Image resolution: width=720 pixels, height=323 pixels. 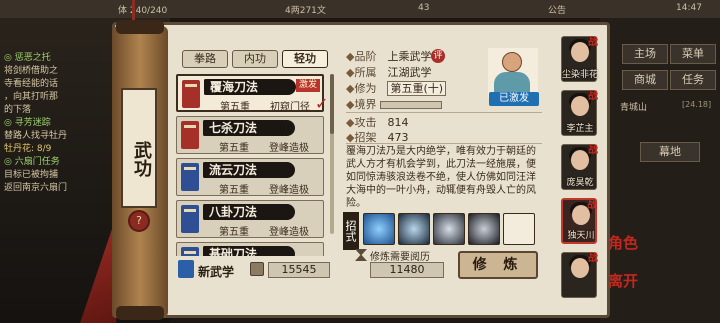 I want to click on quest-line: 将剑桥借助之, so click(x=31, y=71).